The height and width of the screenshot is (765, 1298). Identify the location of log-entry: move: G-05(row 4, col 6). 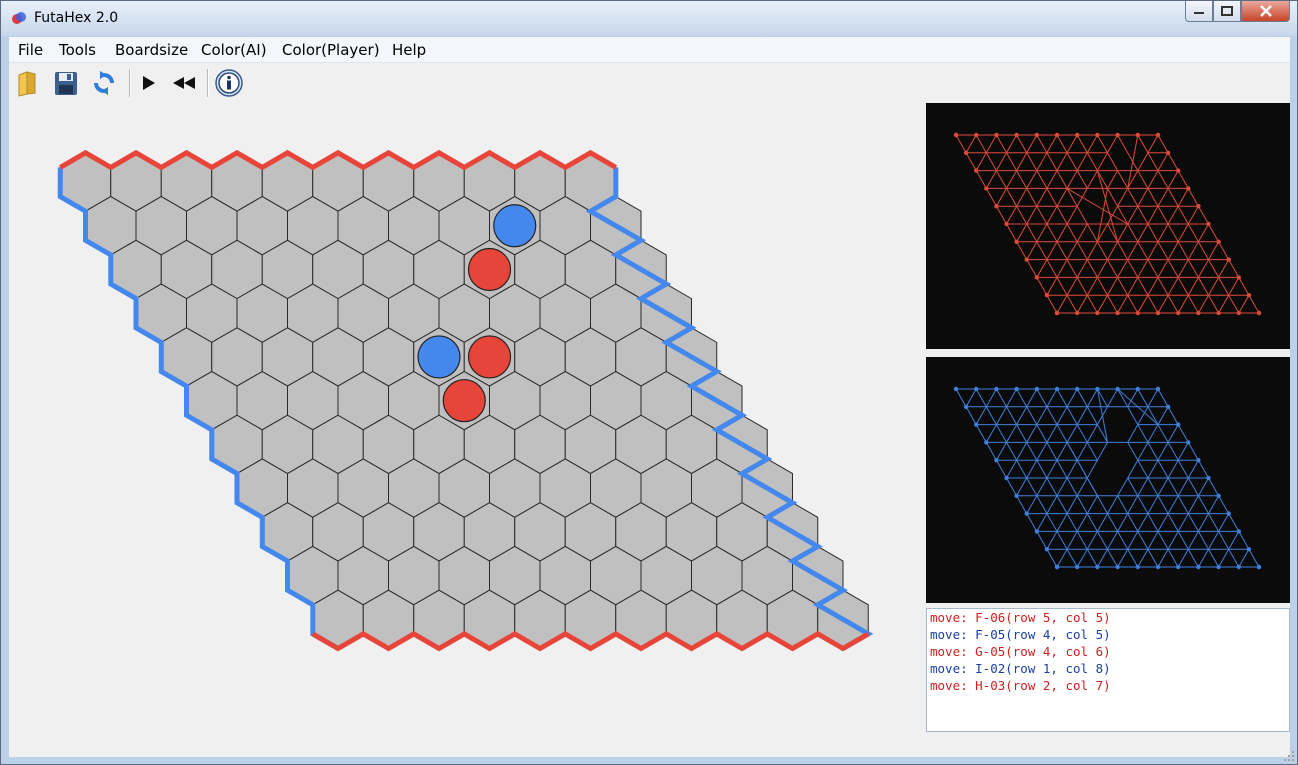
(1020, 651).